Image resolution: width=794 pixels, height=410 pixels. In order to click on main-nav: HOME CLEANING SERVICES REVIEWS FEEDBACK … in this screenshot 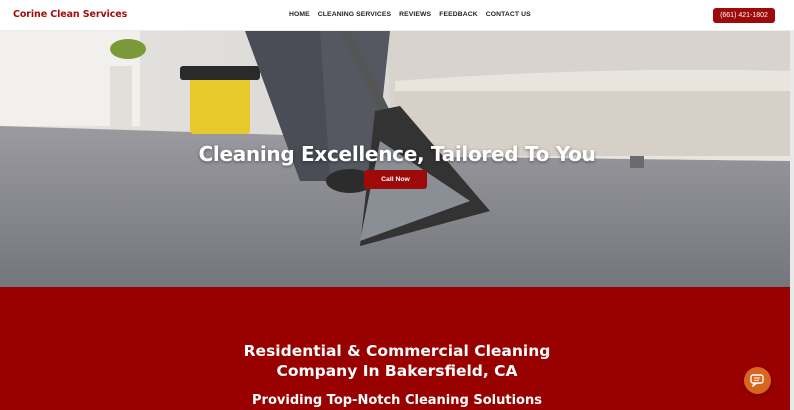, I will do `click(410, 14)`.